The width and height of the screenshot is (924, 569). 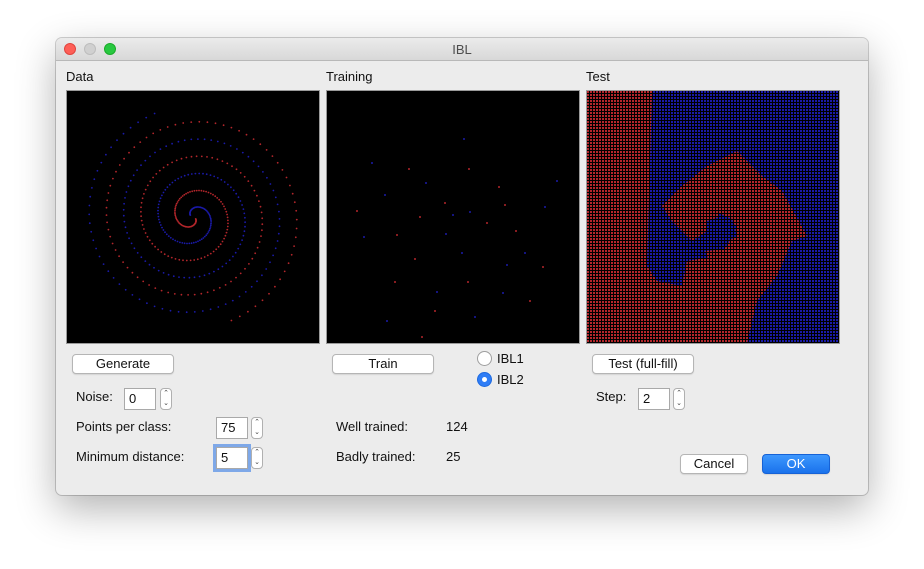 What do you see at coordinates (643, 364) in the screenshot?
I see `test-full-fill-button: Test (full-fill)` at bounding box center [643, 364].